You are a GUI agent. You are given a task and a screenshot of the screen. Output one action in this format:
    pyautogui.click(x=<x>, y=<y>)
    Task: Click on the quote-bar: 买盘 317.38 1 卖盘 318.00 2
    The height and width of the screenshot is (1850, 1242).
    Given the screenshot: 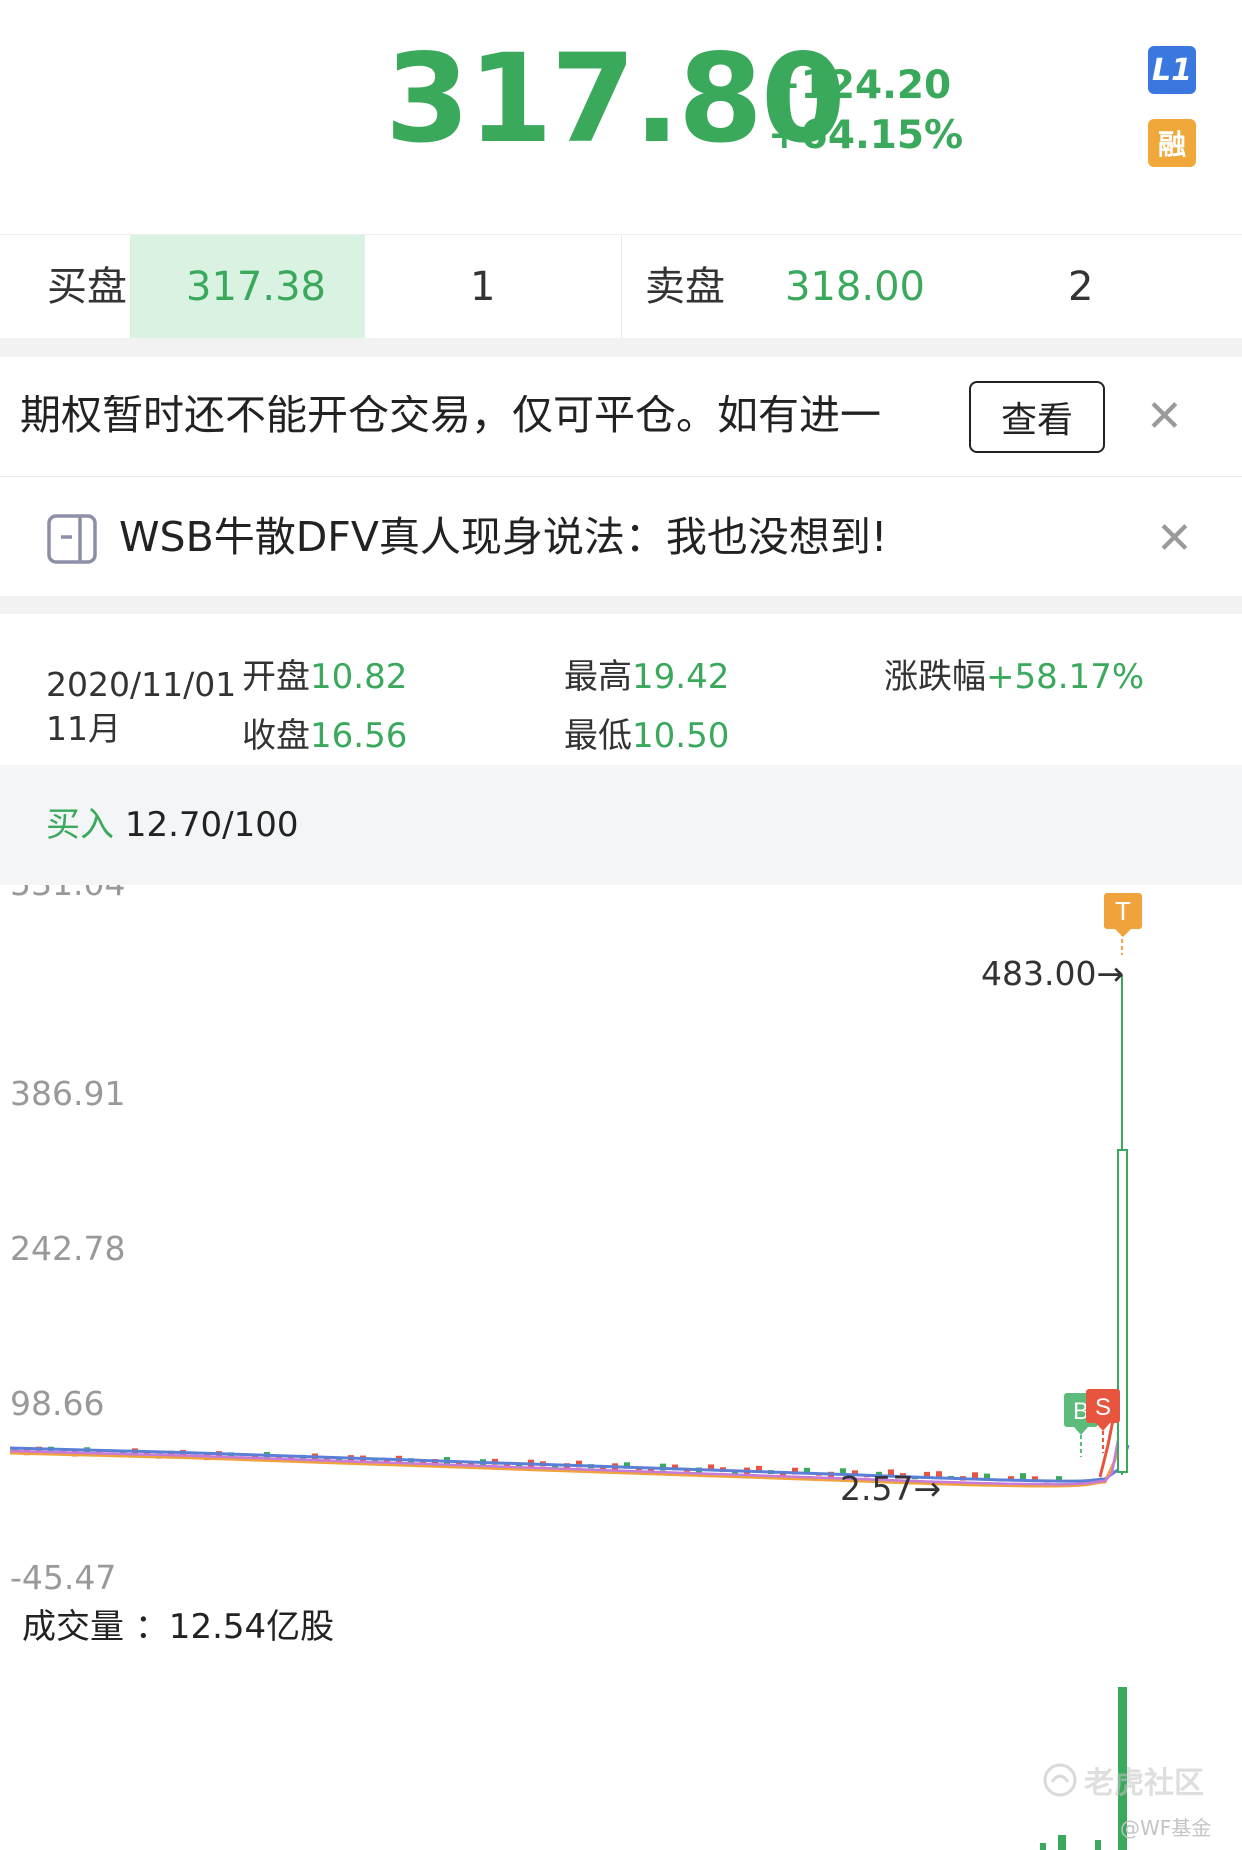 What is the action you would take?
    pyautogui.click(x=621, y=286)
    